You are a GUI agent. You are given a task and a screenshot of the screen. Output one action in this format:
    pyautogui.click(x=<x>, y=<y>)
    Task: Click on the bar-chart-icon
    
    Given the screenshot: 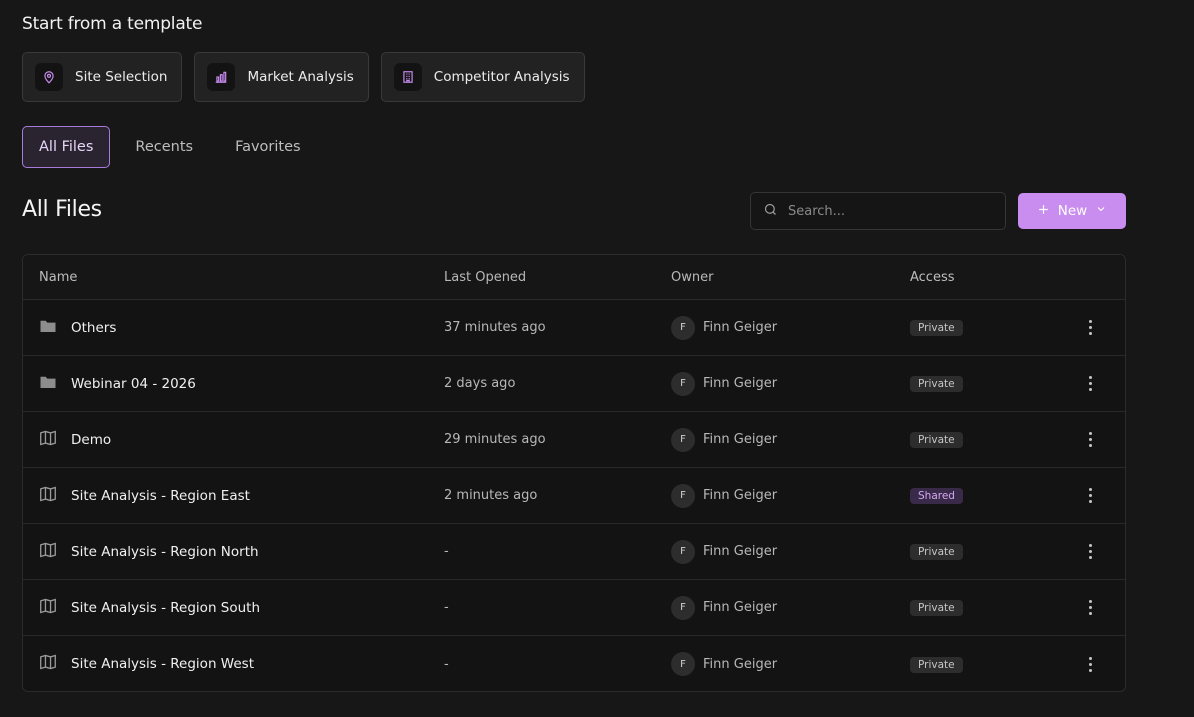 What is the action you would take?
    pyautogui.click(x=221, y=77)
    